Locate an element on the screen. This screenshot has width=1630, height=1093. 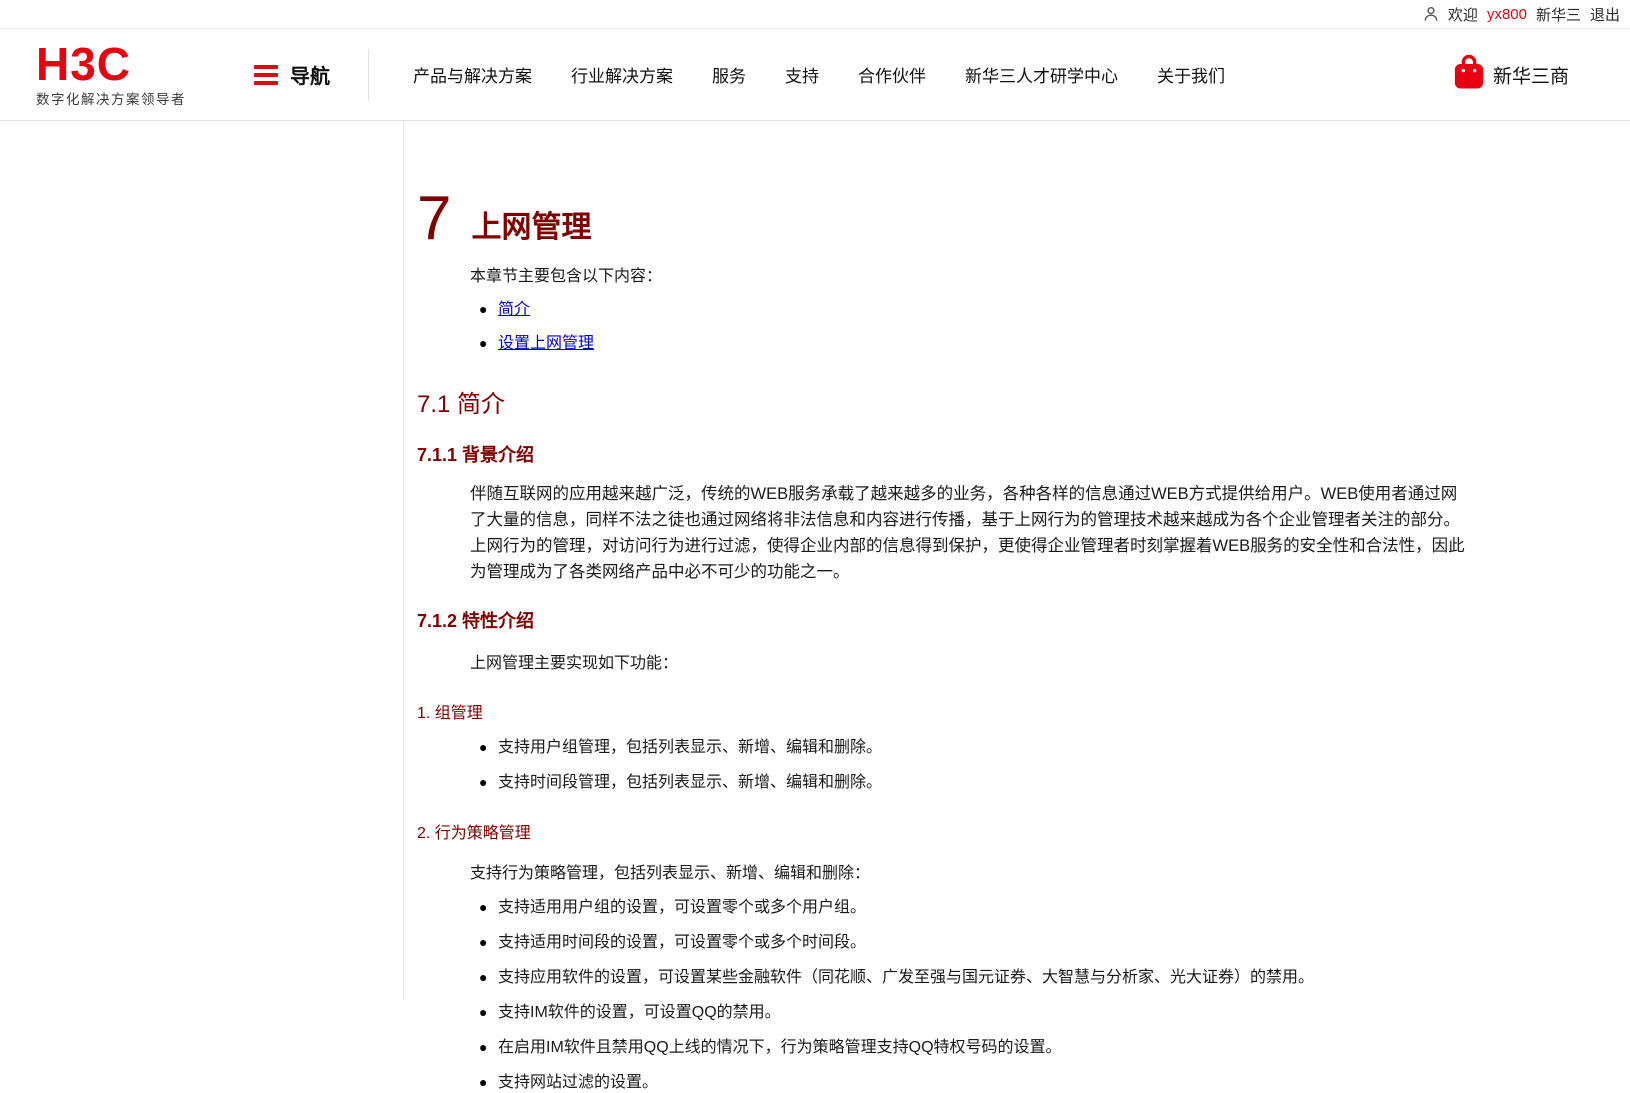
list-item-text: 在启用IM软件且禁用QQ上线的情况下，行为策略管理支持QQ特权号码的设置。 is located at coordinates (780, 1047).